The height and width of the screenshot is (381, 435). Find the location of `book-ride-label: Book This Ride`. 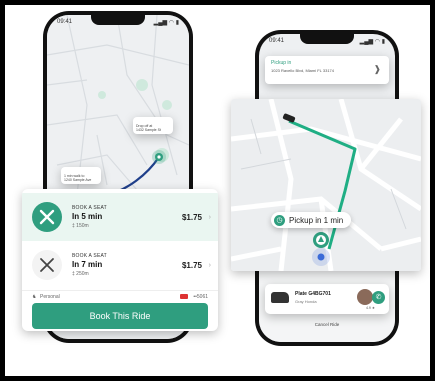

book-ride-label: Book This Ride is located at coordinates (120, 316).